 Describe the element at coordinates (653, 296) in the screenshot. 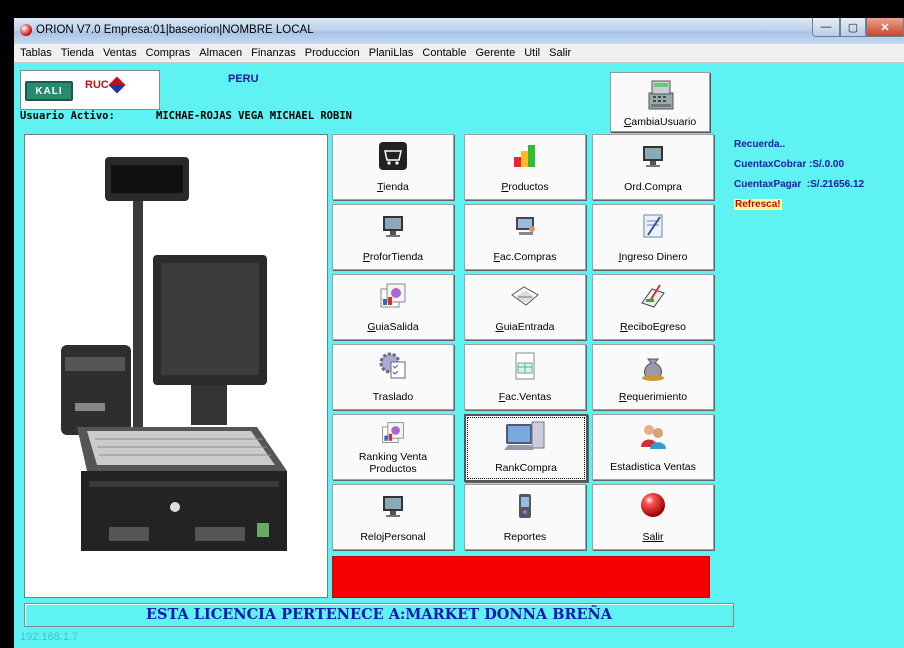

I see `book-pen-icon` at that location.